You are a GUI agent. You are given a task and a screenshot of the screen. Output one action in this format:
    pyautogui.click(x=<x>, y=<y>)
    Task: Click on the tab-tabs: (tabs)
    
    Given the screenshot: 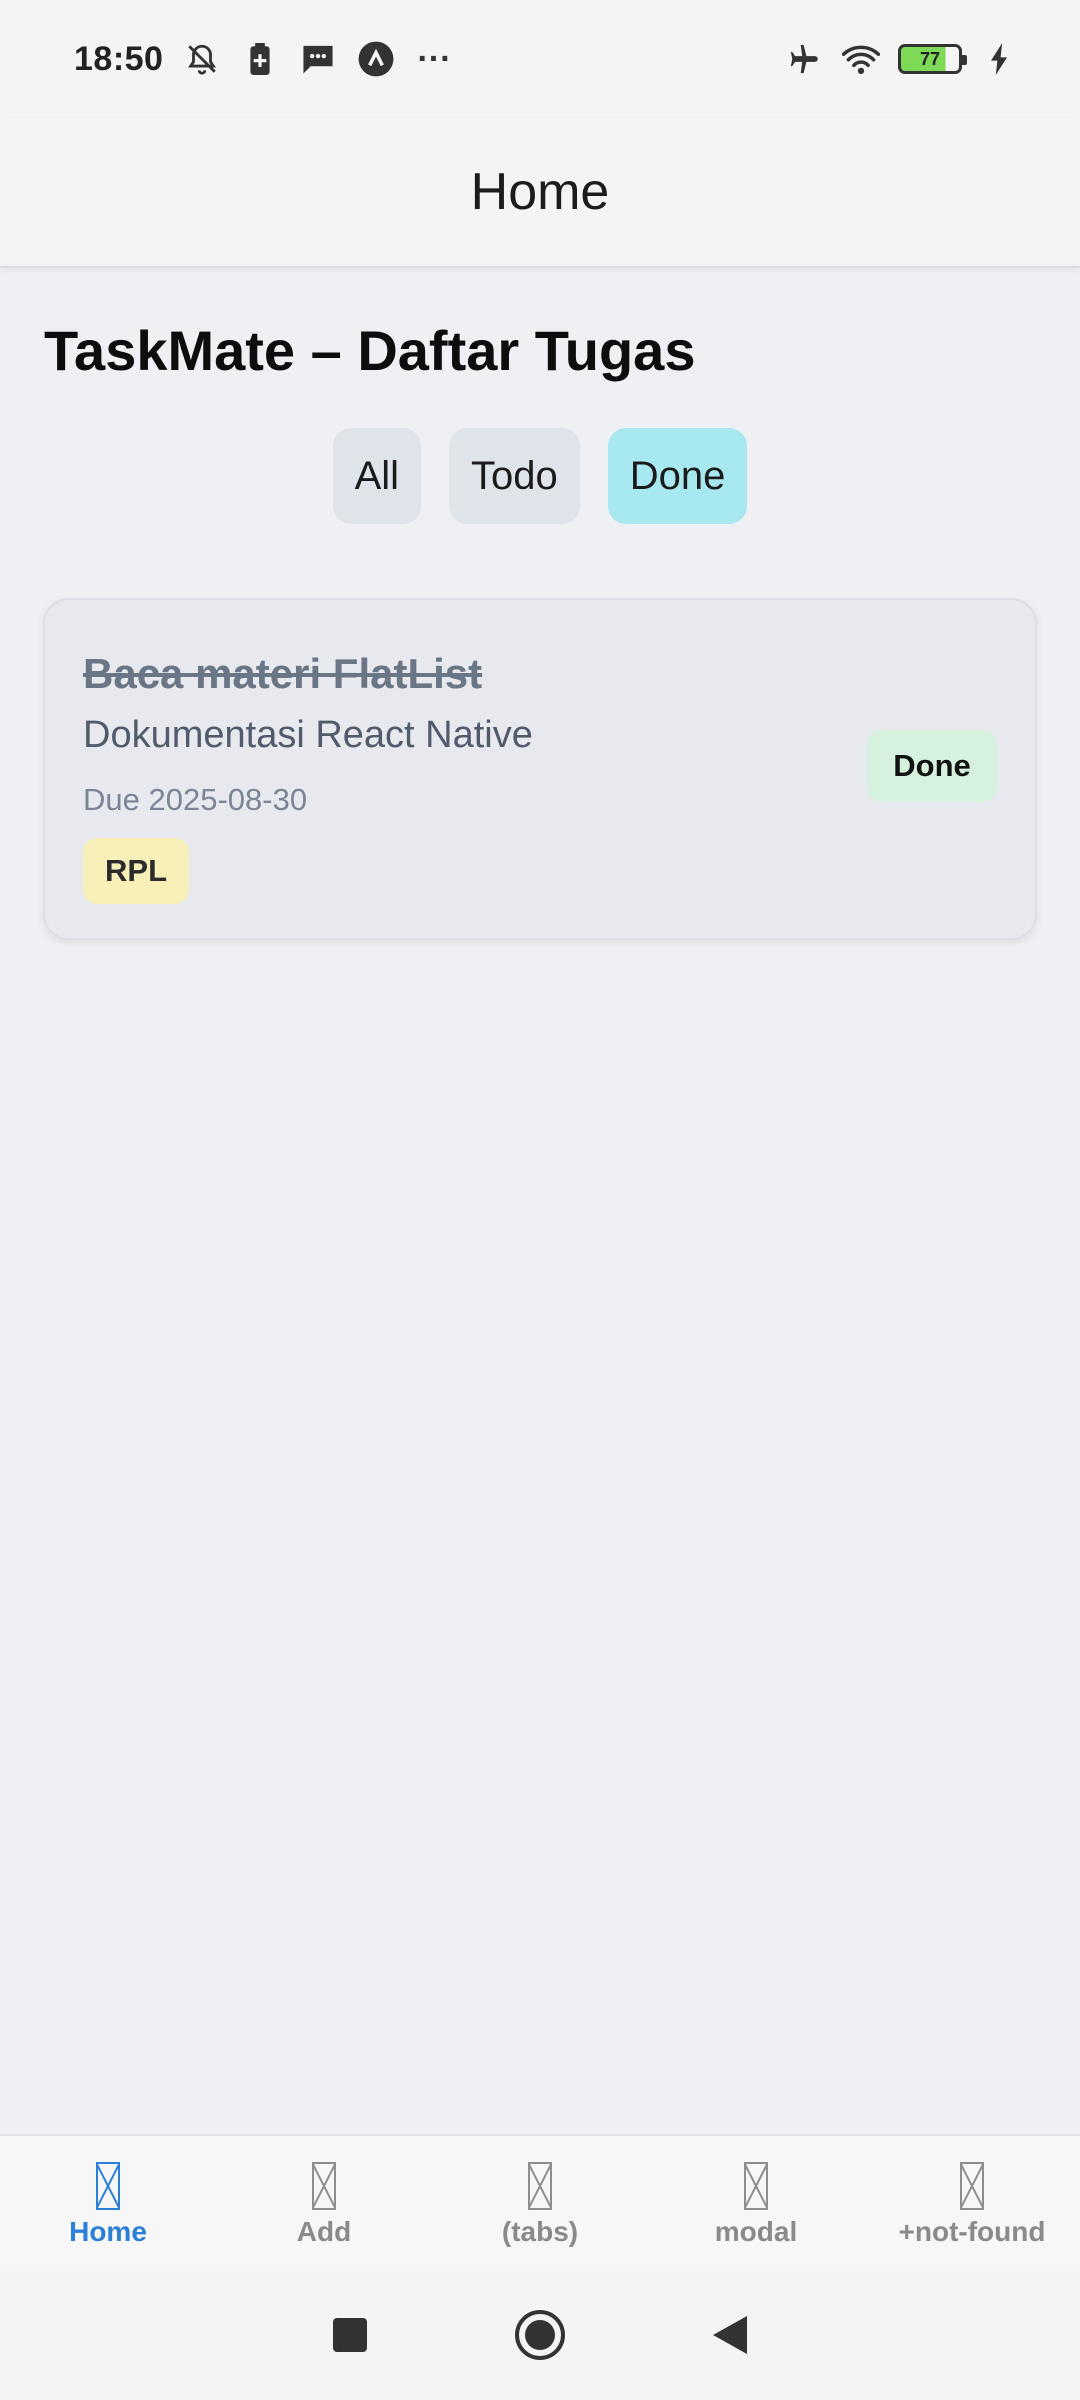 What is the action you would take?
    pyautogui.click(x=540, y=2203)
    